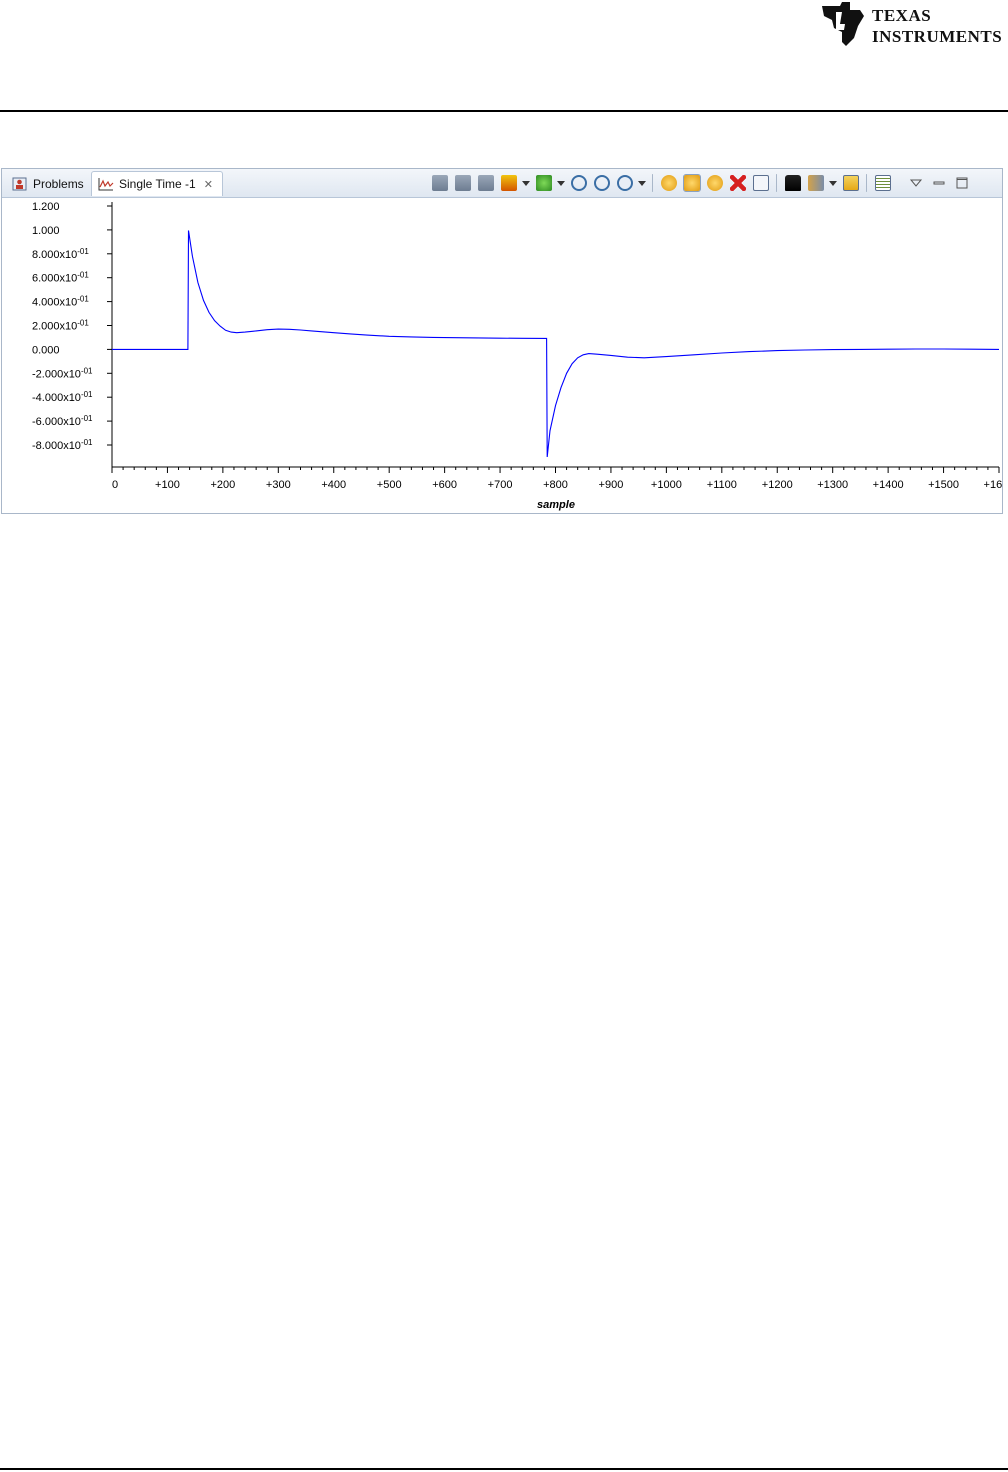  I want to click on x-tick-label: +1300, so click(832, 485).